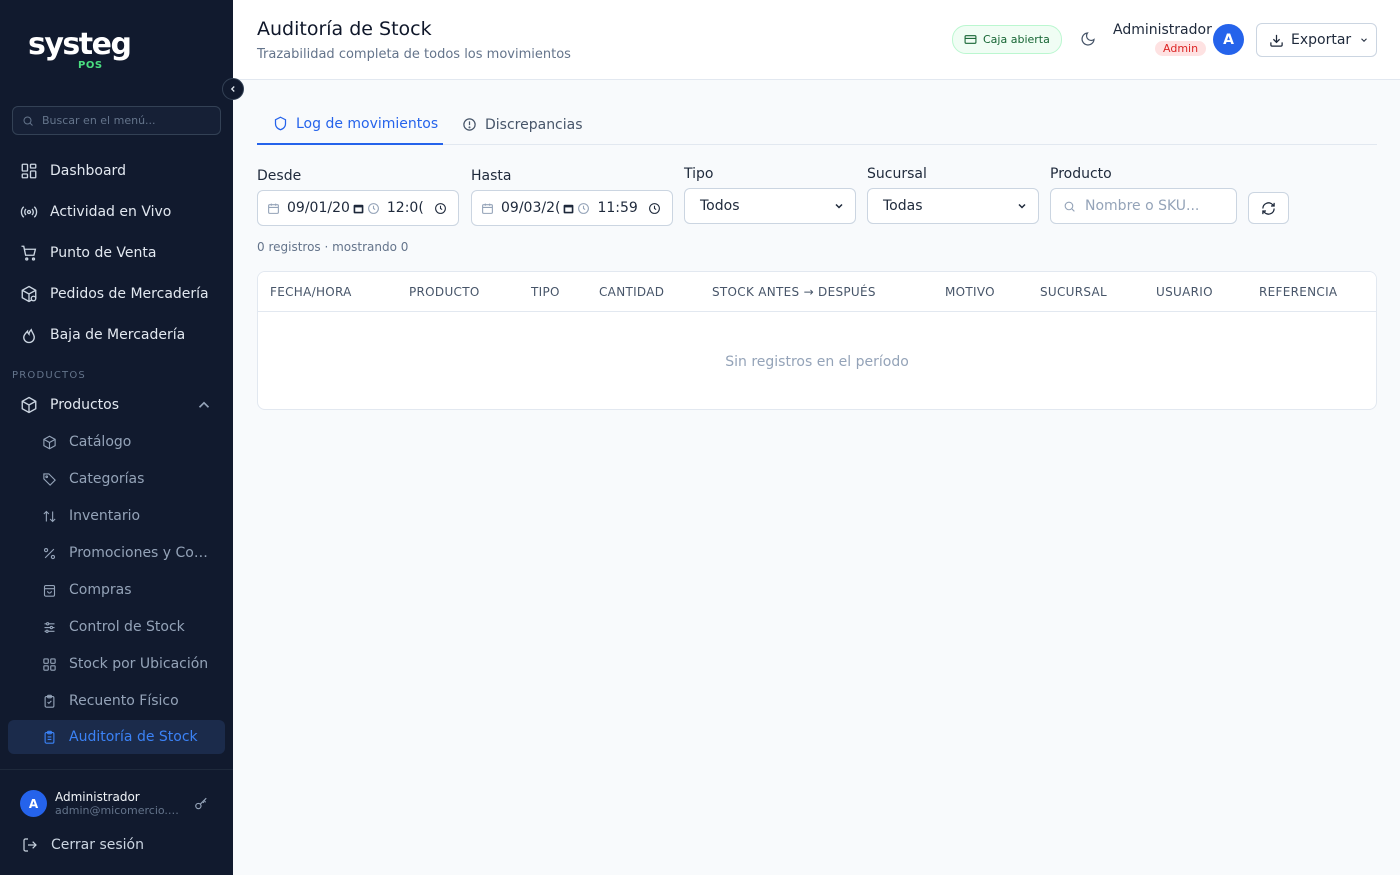 This screenshot has height=875, width=1400. I want to click on sidebar-item-recuento: Recuento Físico, so click(116, 701).